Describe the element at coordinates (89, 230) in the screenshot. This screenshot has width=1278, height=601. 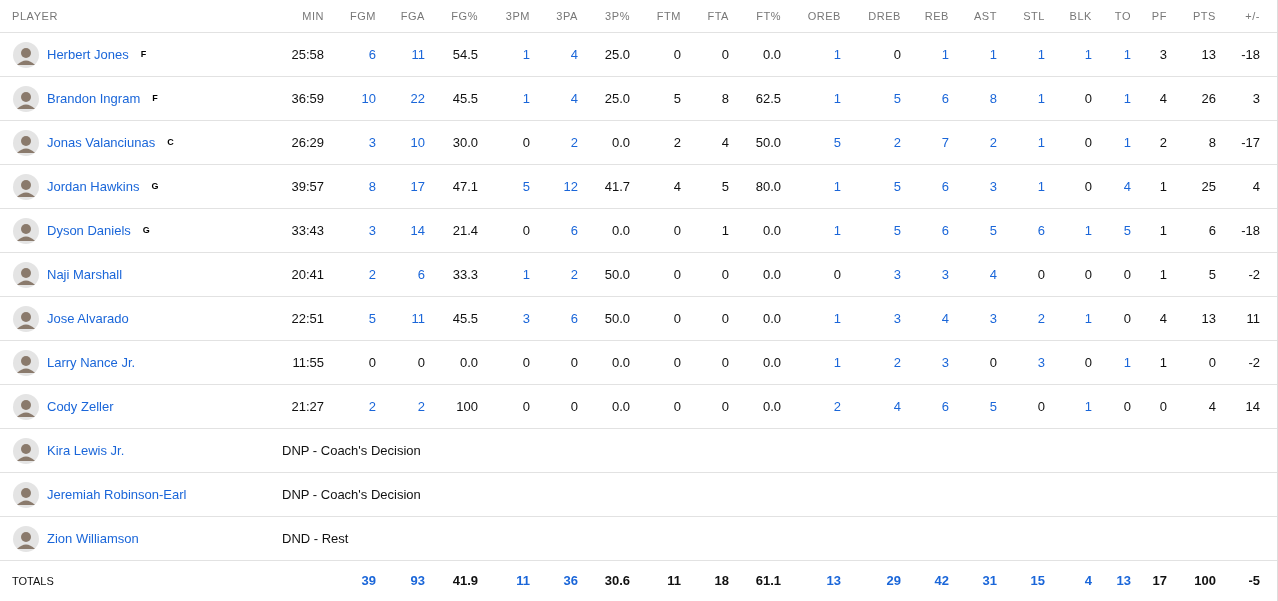
I see `player-name-link: Dyson Daniels` at that location.